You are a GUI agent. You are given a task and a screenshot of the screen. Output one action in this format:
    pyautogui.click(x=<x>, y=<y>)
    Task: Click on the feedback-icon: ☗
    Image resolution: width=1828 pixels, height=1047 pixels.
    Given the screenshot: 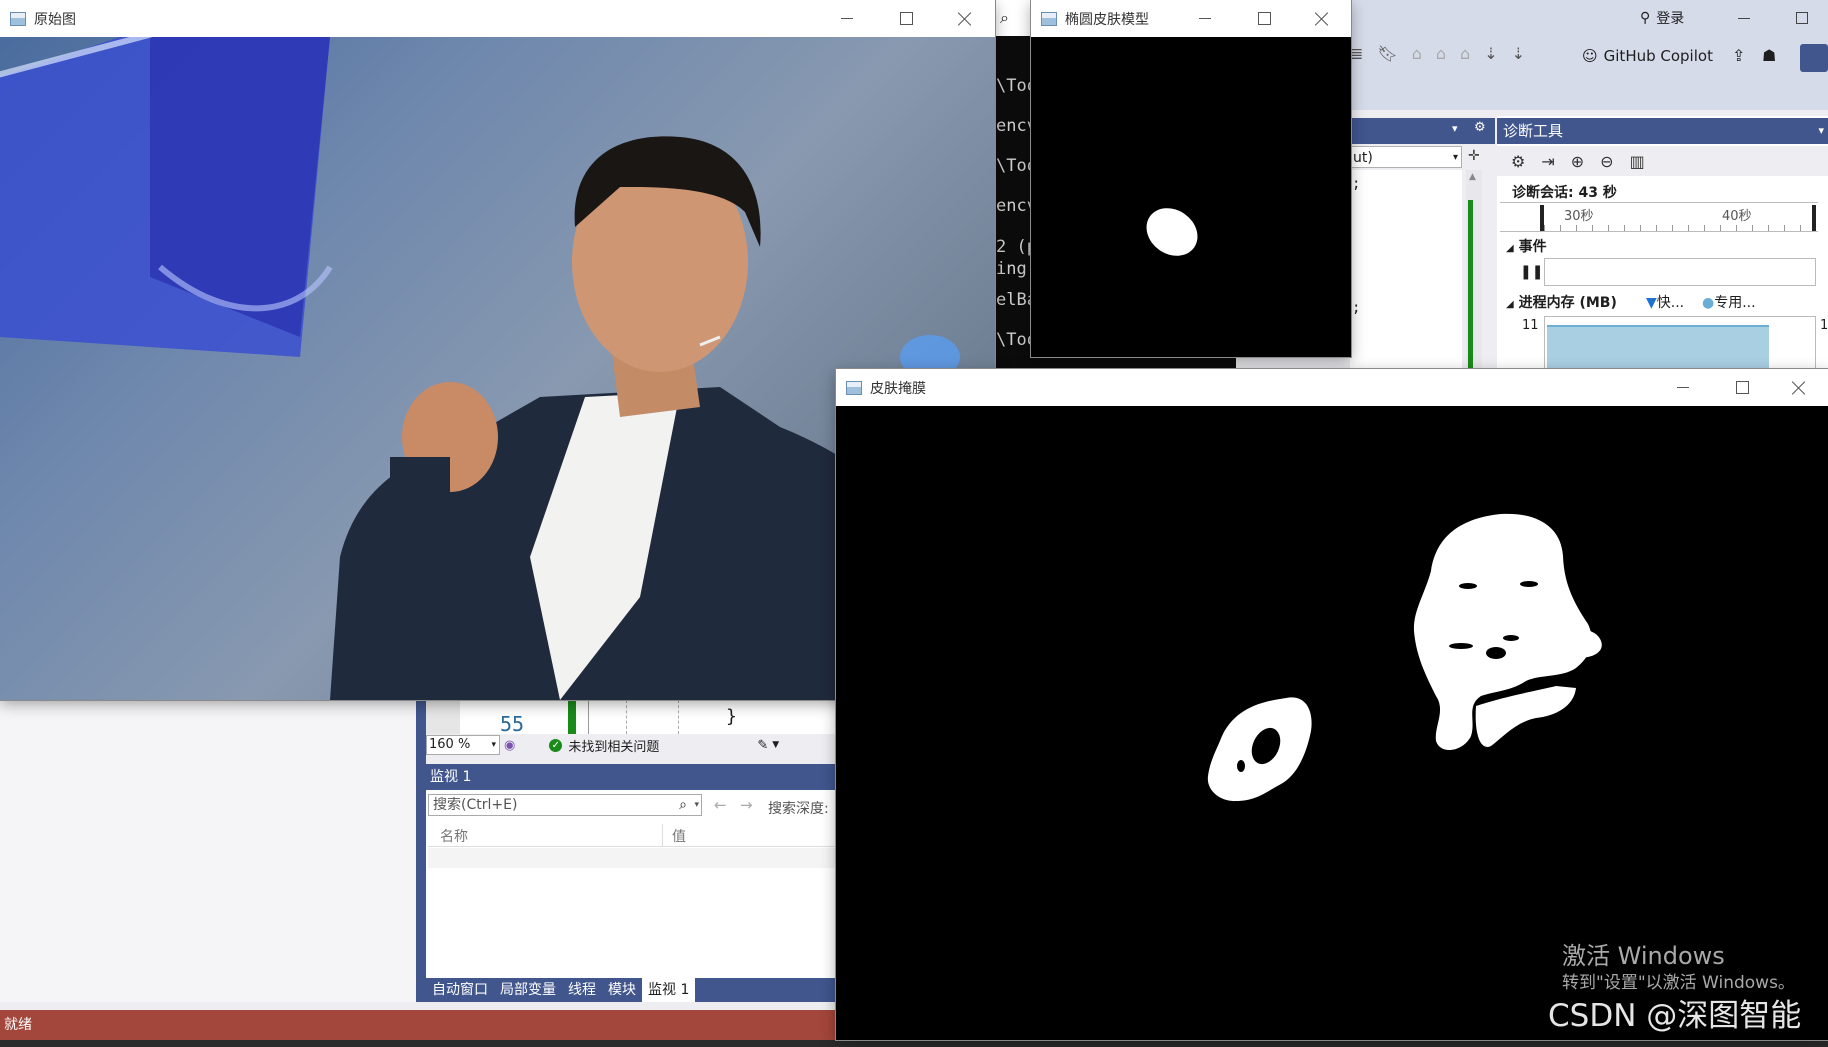 What is the action you would take?
    pyautogui.click(x=1769, y=55)
    